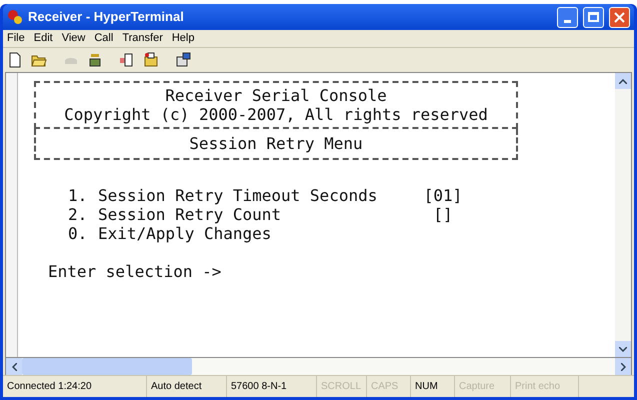 The width and height of the screenshot is (637, 400). I want to click on scroll-right-button, so click(623, 366).